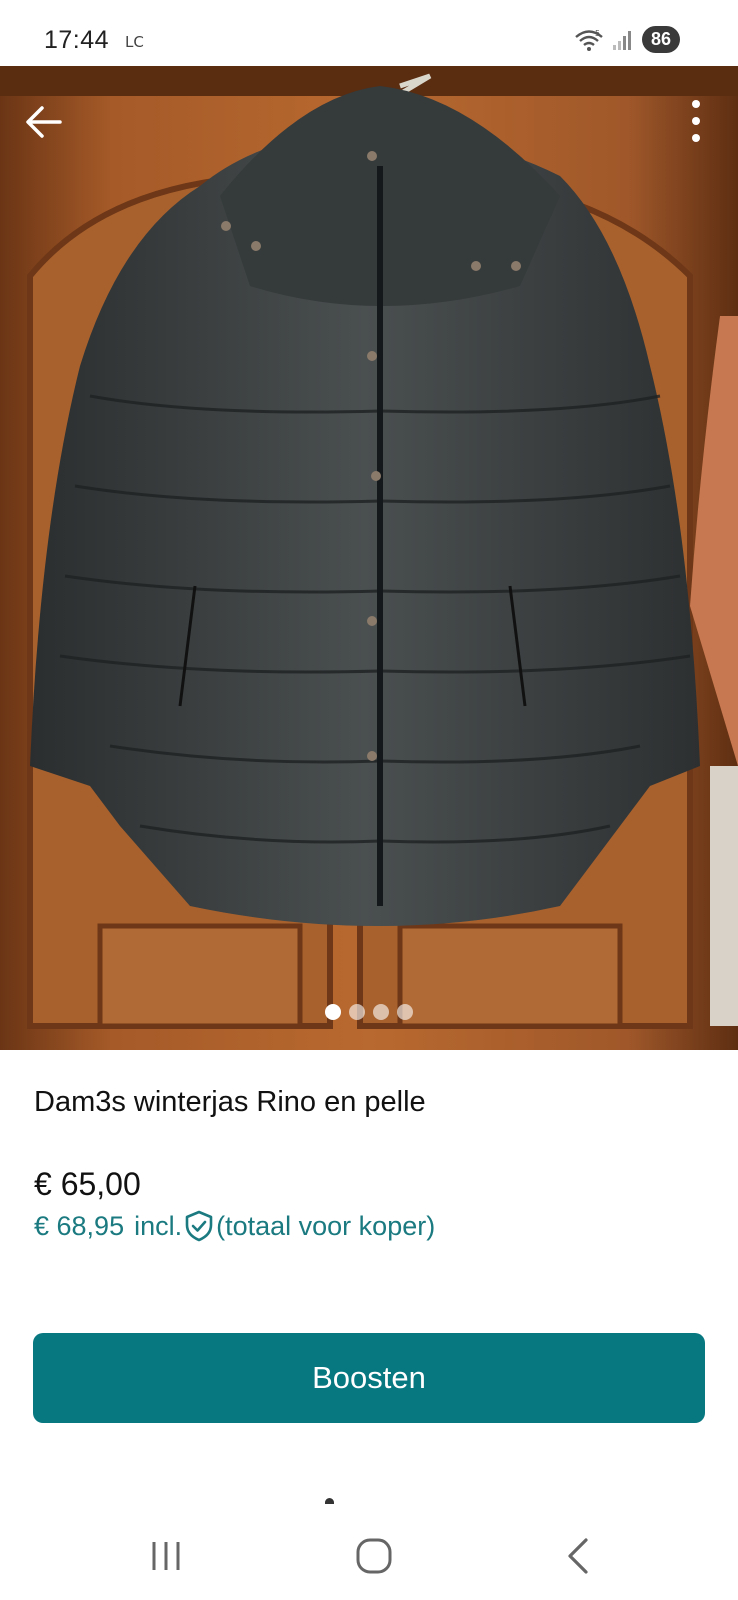 The image size is (738, 1600). What do you see at coordinates (158, 1225) in the screenshot?
I see `incl-label: incl.` at bounding box center [158, 1225].